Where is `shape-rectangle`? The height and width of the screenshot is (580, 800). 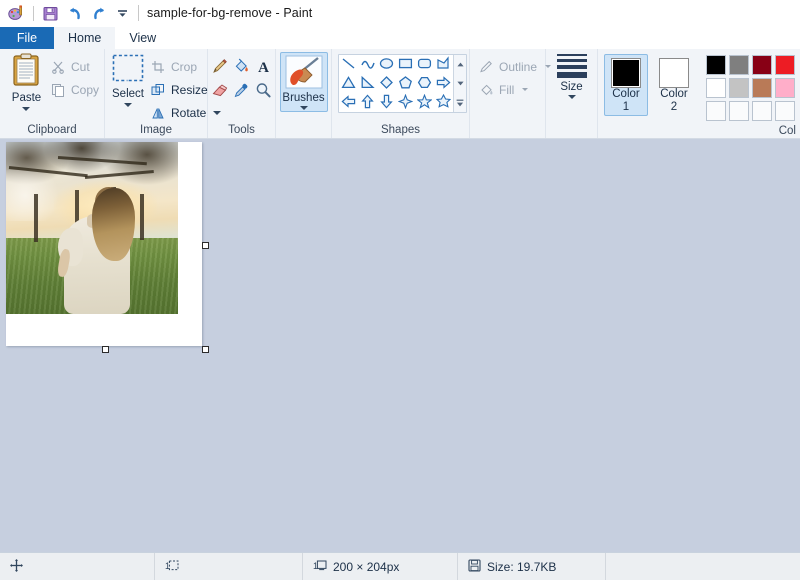 shape-rectangle is located at coordinates (405, 64).